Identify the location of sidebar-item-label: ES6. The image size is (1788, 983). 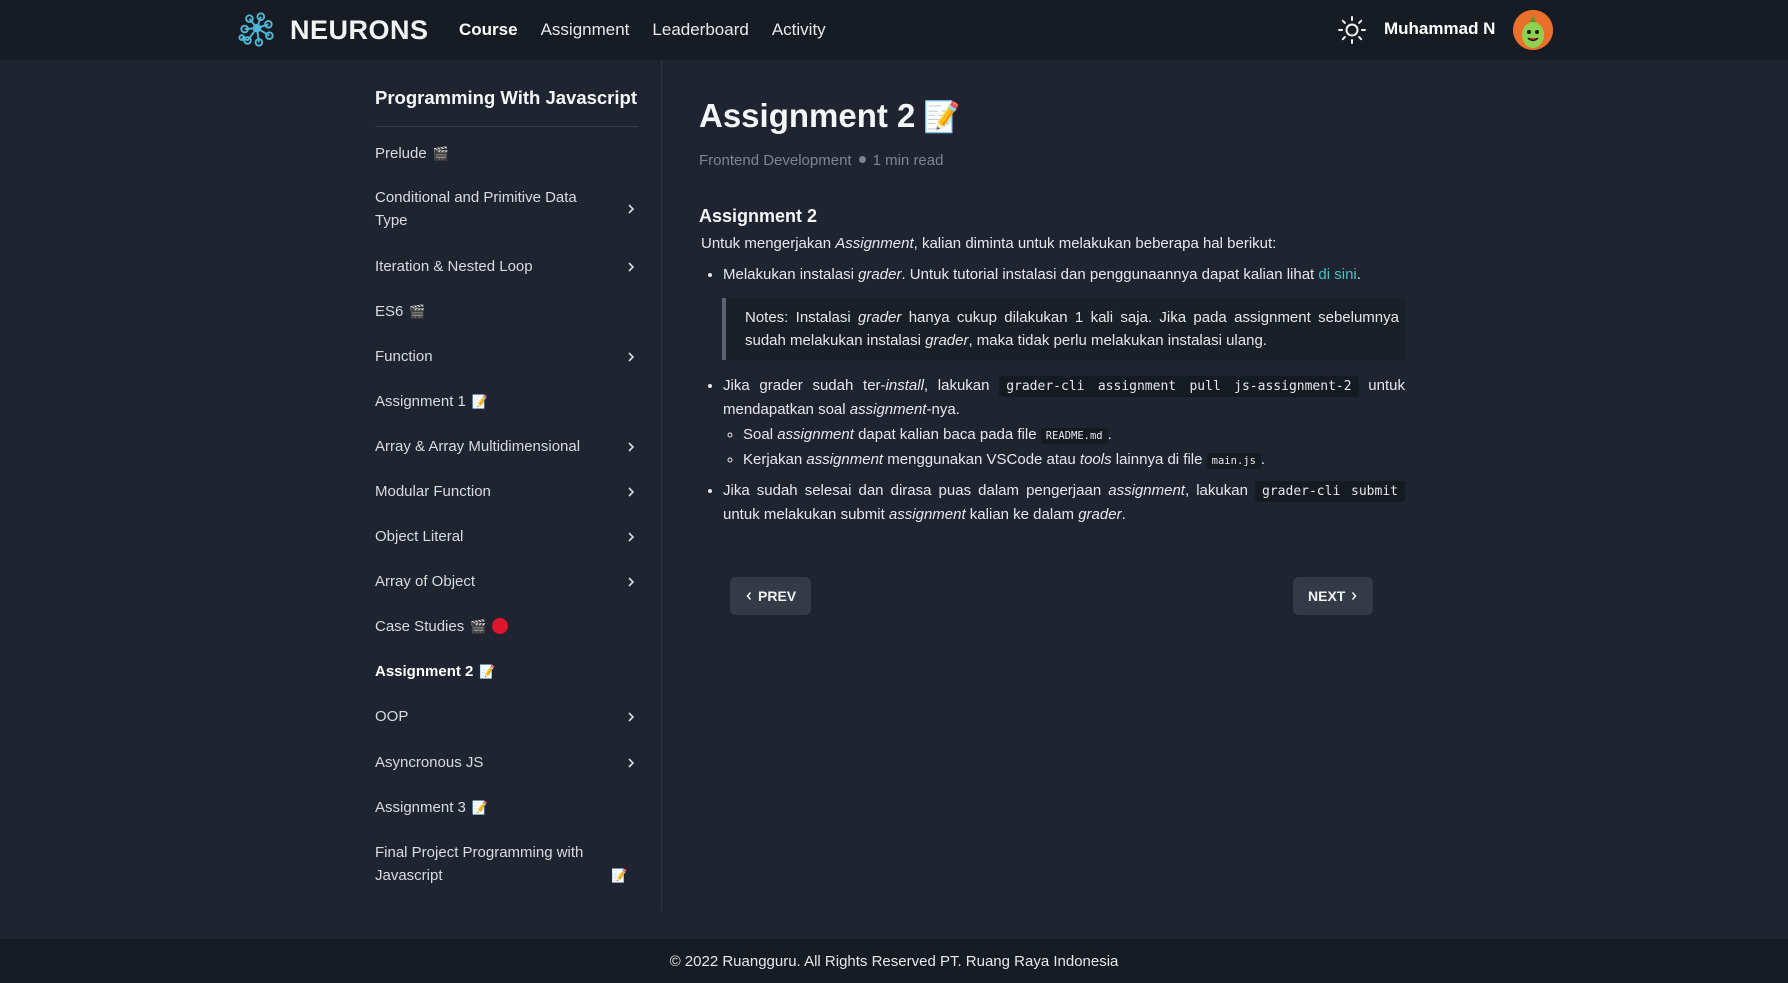
(389, 311).